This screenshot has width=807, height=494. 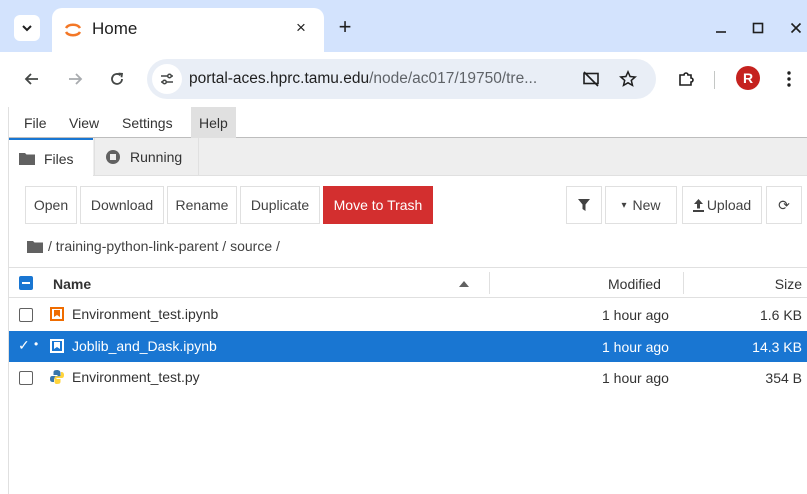 I want to click on chrome-menu-button, so click(x=789, y=79).